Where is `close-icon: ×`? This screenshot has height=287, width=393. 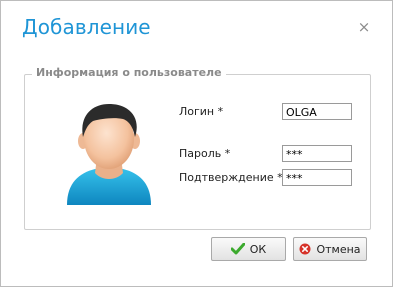
close-icon: × is located at coordinates (364, 27).